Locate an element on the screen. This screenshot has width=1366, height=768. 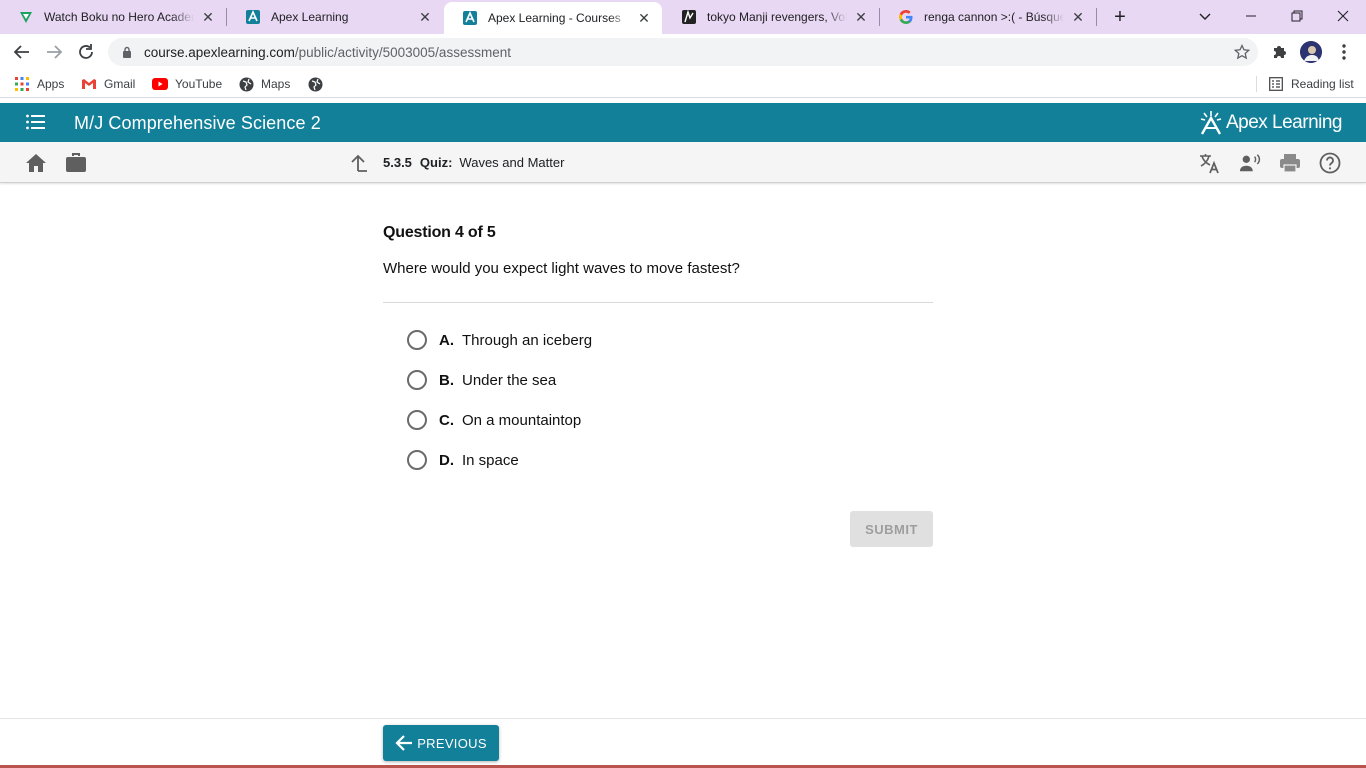
tab-divider is located at coordinates (1096, 17).